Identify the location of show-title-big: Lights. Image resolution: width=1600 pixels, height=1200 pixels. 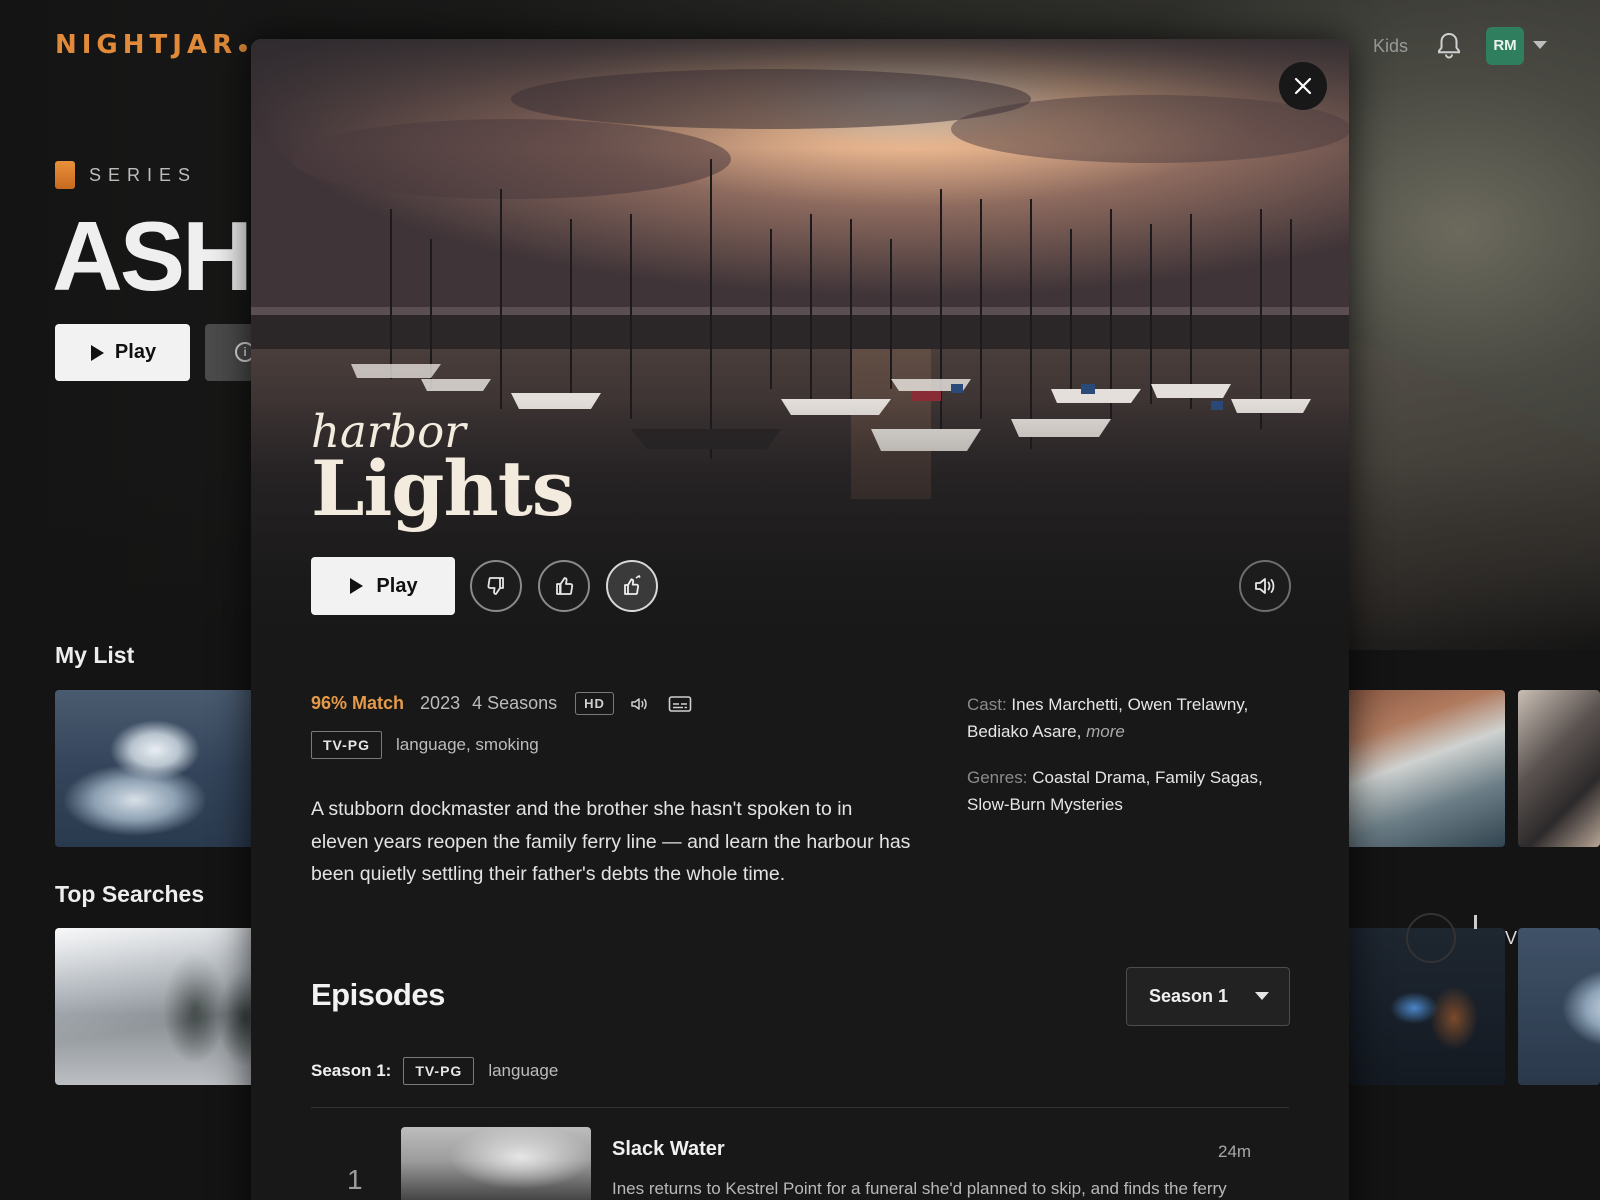
(443, 488).